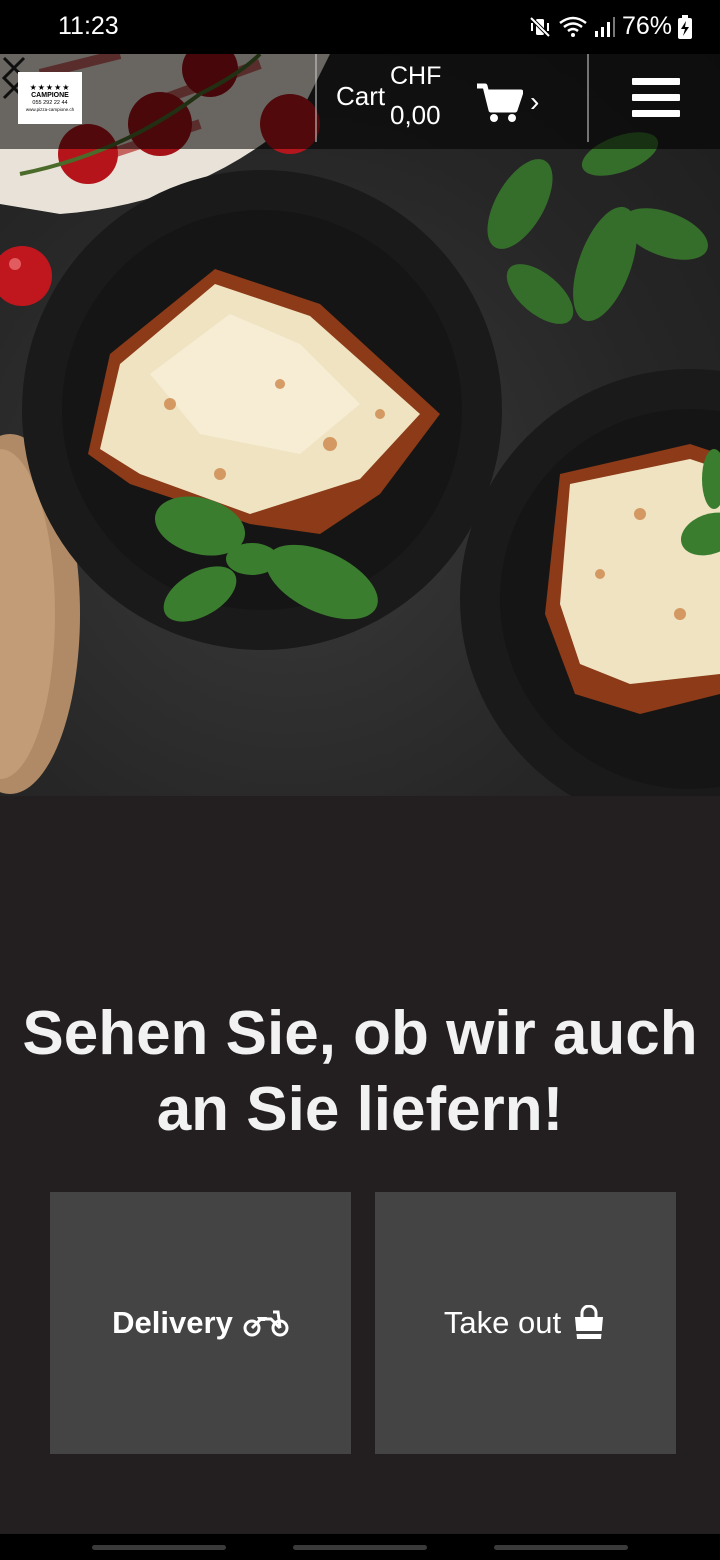 The width and height of the screenshot is (720, 1560). What do you see at coordinates (172, 1322) in the screenshot?
I see `delivery-label: Delivery` at bounding box center [172, 1322].